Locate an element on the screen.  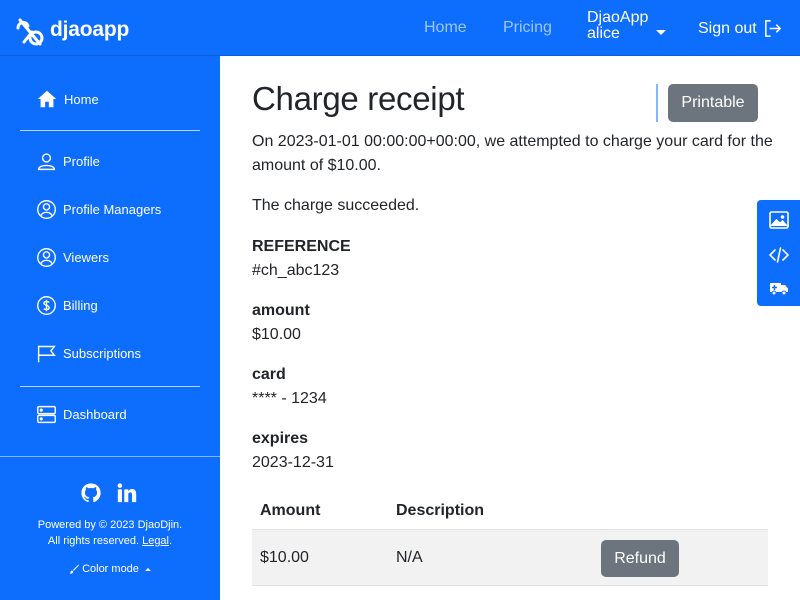
user-org-name: DjaoApp is located at coordinates (618, 17).